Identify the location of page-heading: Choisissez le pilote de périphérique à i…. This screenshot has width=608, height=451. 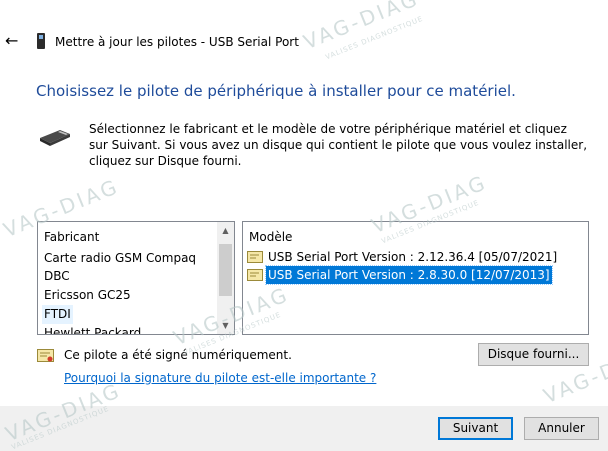
(276, 91).